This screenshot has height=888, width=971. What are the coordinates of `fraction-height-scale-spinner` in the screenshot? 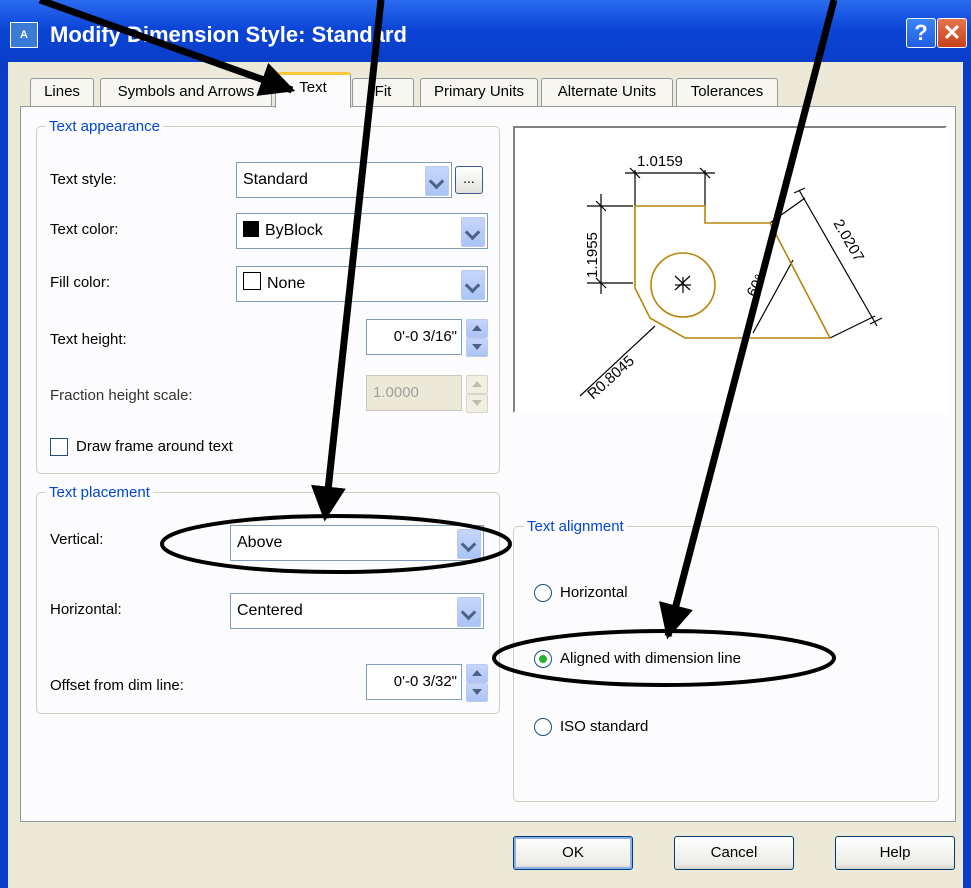 It's located at (477, 394).